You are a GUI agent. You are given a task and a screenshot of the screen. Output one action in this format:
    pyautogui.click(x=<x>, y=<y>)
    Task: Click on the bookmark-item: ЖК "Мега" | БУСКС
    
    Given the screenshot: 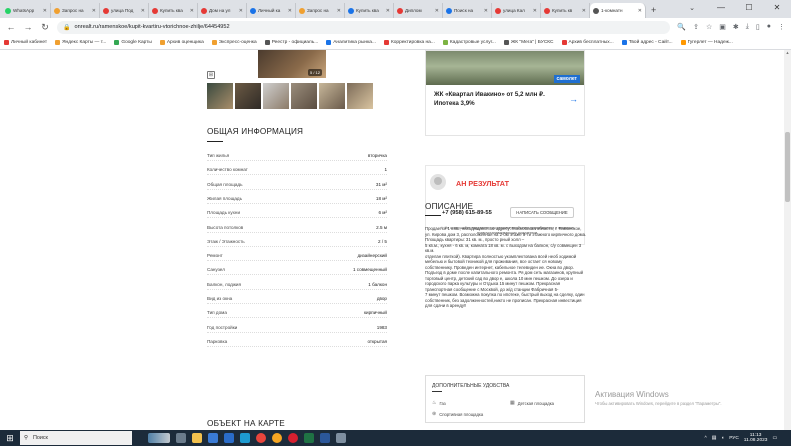 What is the action you would take?
    pyautogui.click(x=528, y=42)
    